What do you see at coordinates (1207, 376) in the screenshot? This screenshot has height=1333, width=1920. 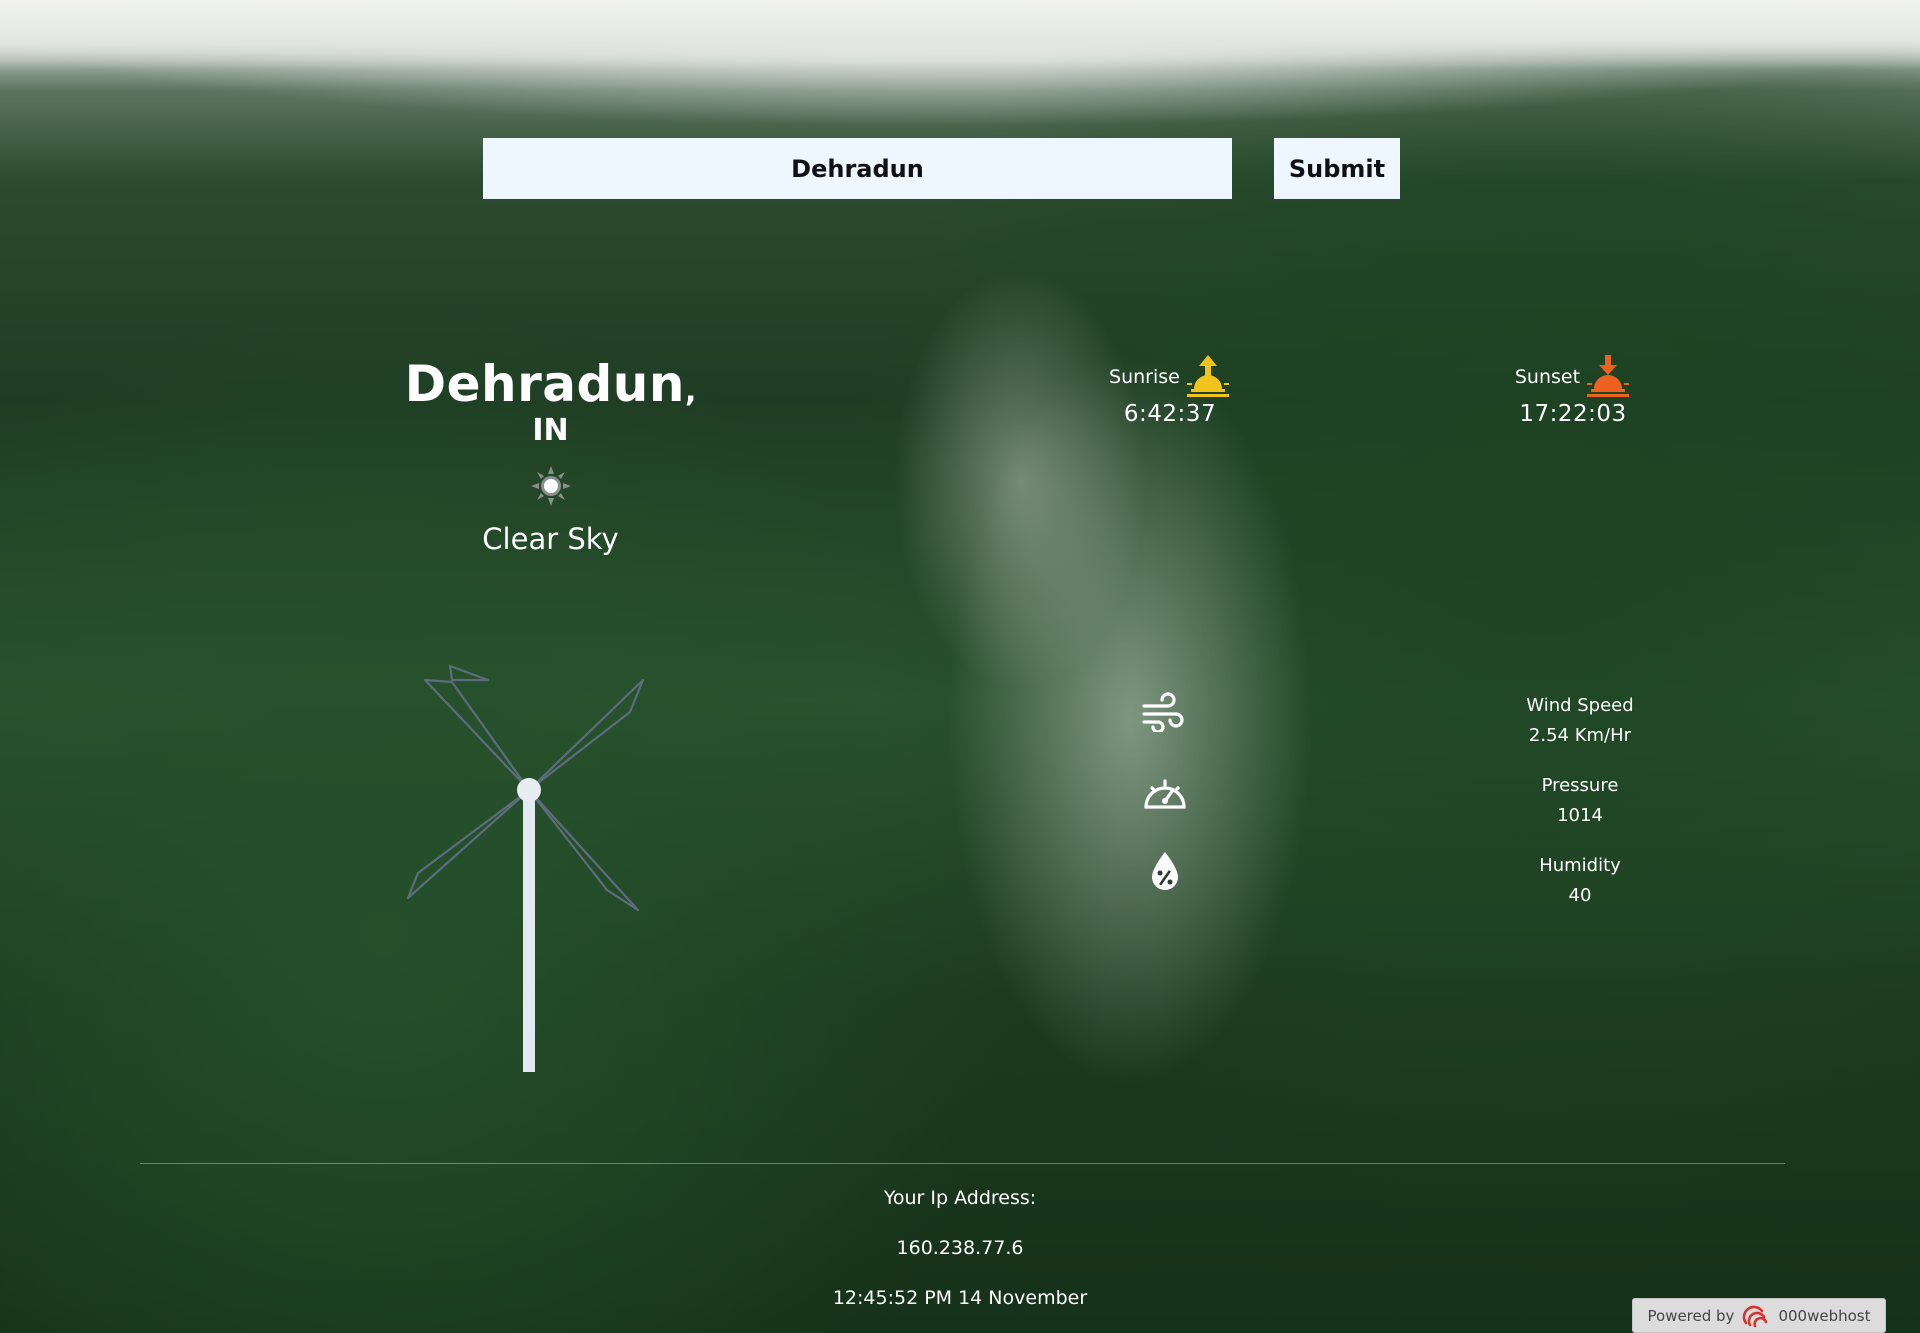 I see `sunrise-icon` at bounding box center [1207, 376].